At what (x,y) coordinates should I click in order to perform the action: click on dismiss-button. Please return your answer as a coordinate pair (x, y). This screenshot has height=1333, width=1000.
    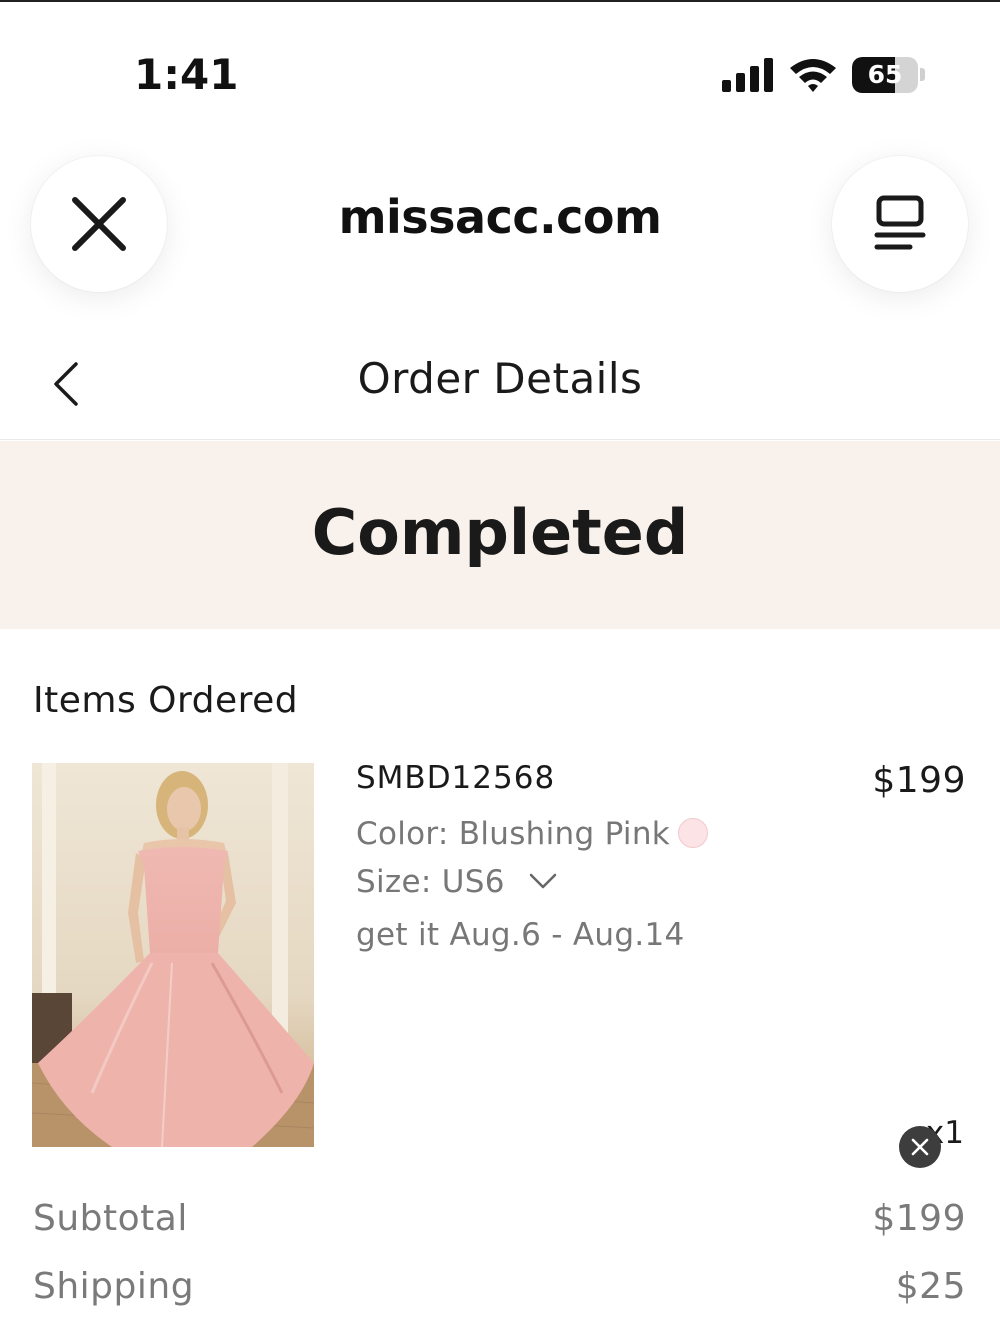
    Looking at the image, I should click on (920, 1147).